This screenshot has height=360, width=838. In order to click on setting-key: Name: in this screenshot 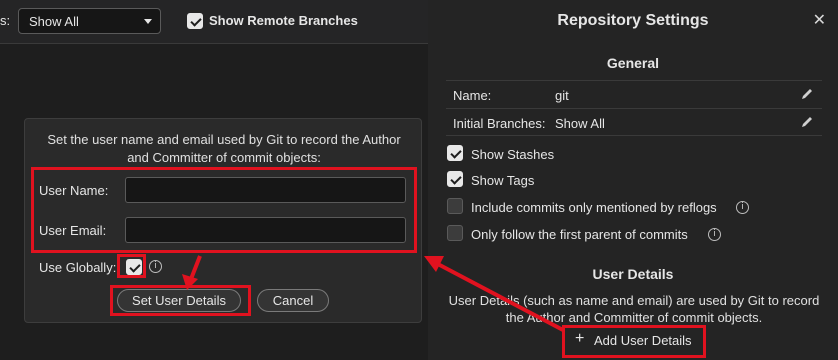, I will do `click(472, 95)`.